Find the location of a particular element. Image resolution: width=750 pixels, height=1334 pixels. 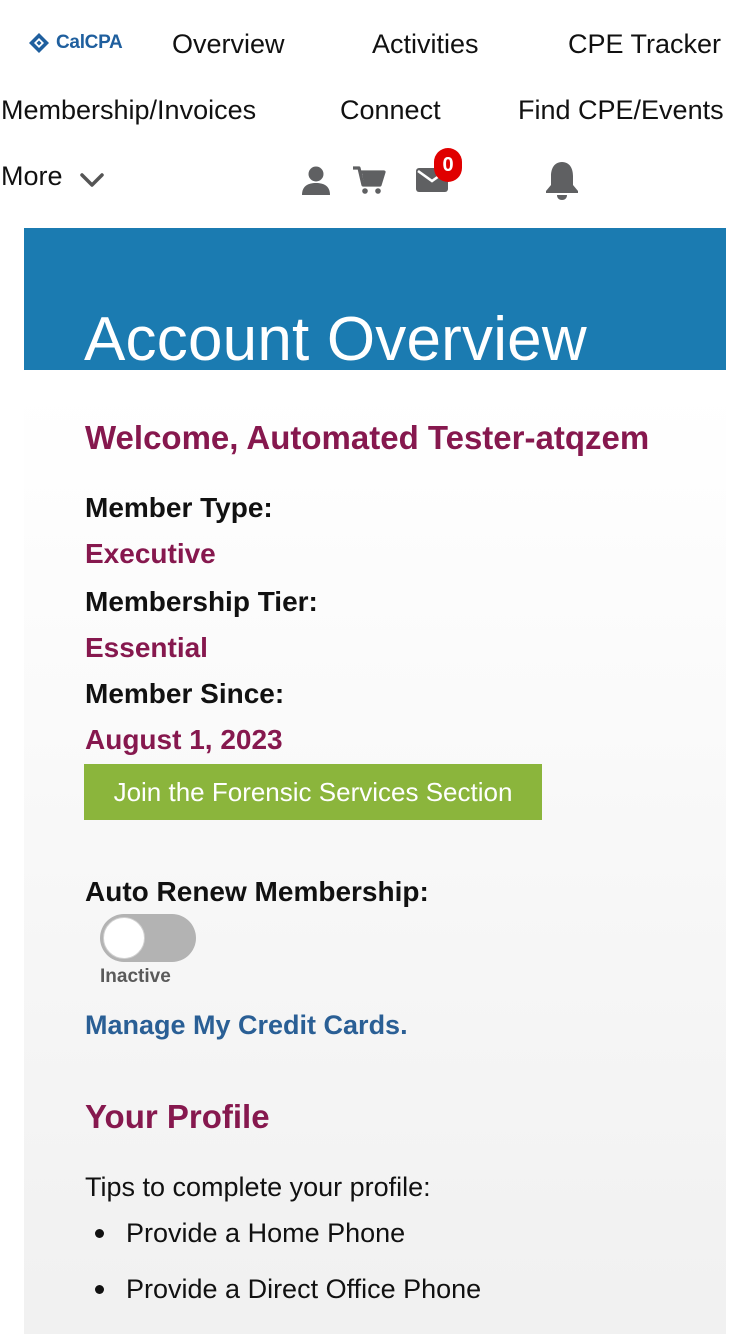

logo-text: CalCPA is located at coordinates (89, 42).